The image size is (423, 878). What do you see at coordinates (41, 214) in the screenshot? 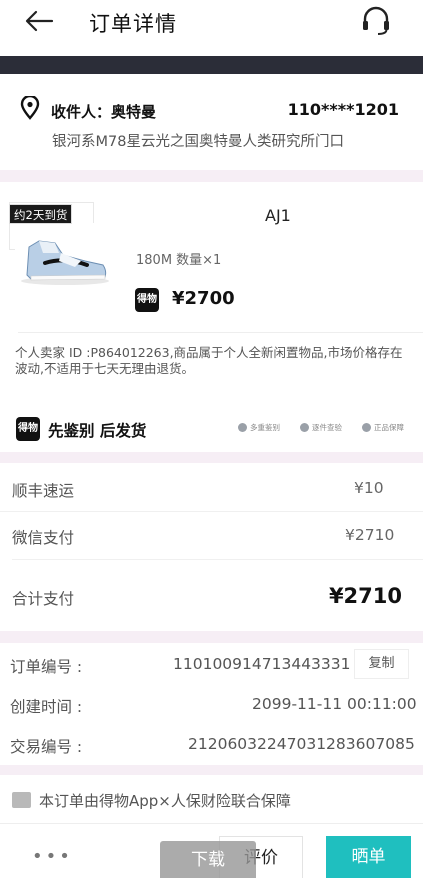
I see `delivery-tag: 约2天到货` at bounding box center [41, 214].